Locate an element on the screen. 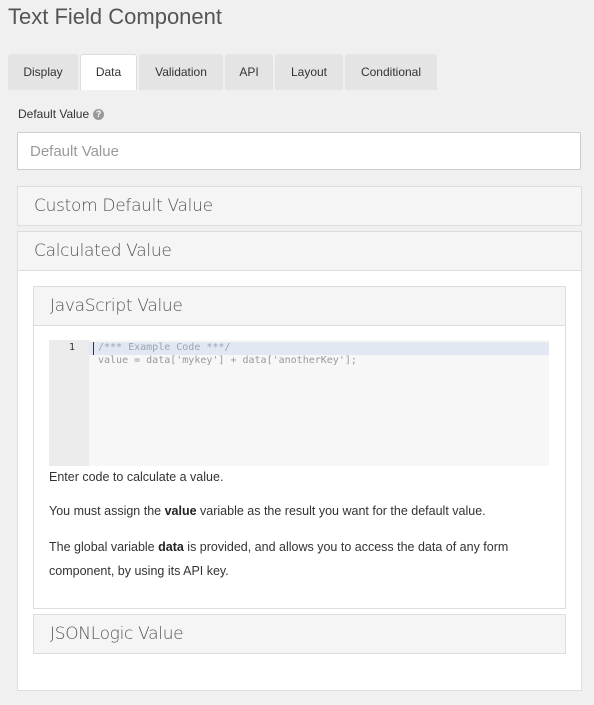  tab-data: Data is located at coordinates (108, 72).